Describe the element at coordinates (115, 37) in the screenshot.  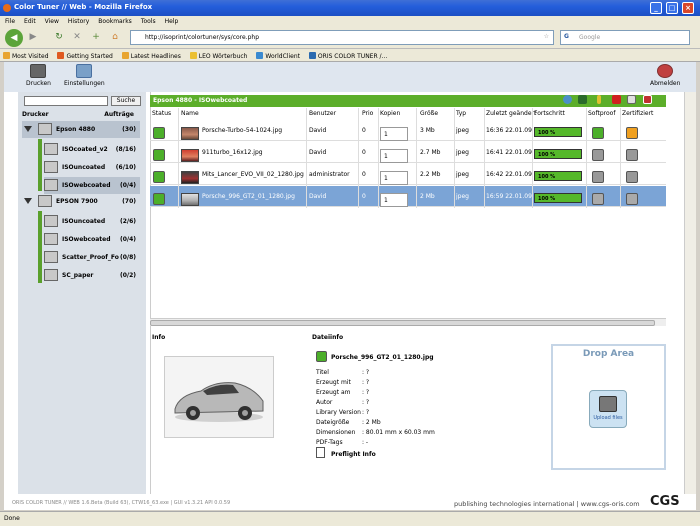
I see `home-icon: ⌂` at that location.